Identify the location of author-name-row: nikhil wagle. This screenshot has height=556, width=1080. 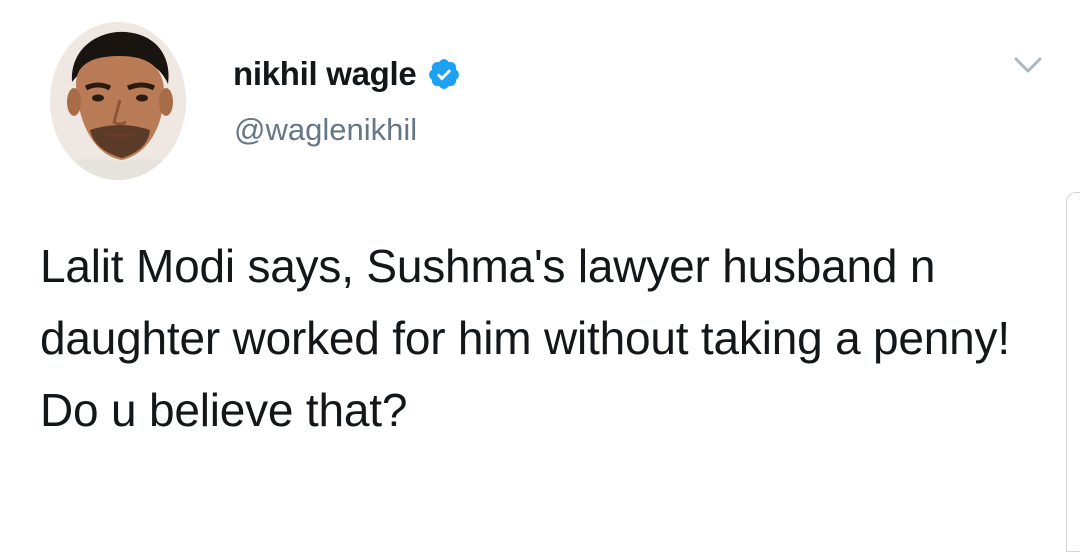
(347, 74).